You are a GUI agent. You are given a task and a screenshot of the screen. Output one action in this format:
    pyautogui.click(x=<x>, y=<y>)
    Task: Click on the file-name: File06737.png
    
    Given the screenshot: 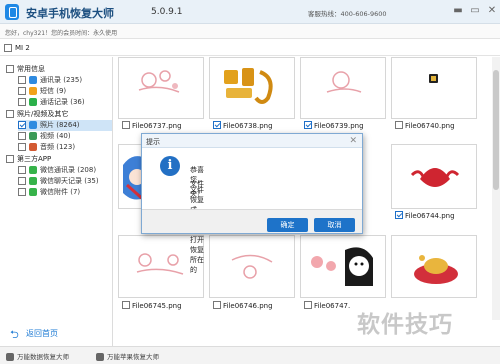 What is the action you would take?
    pyautogui.click(x=157, y=126)
    